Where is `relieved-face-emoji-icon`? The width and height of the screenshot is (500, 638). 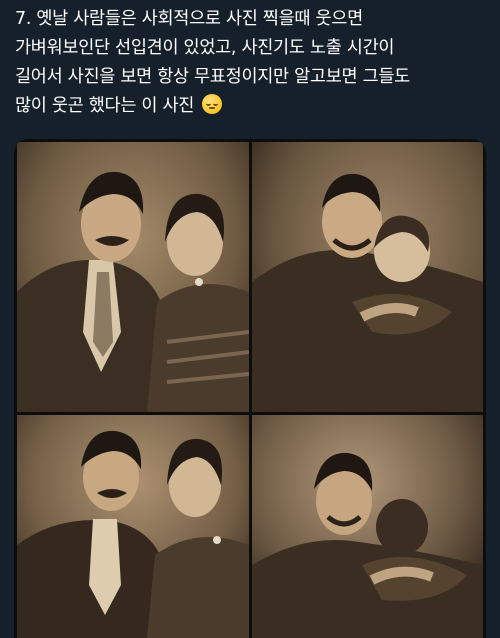 relieved-face-emoji-icon is located at coordinates (212, 104).